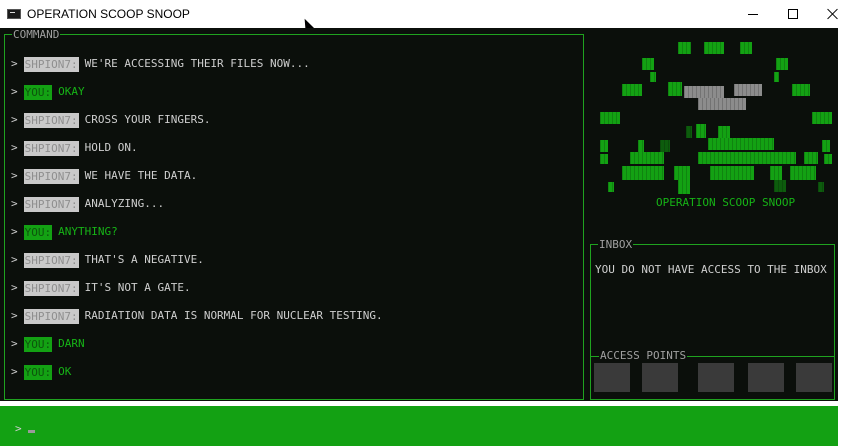  I want to click on message-text: IT'S NOT A GATE., so click(137, 287).